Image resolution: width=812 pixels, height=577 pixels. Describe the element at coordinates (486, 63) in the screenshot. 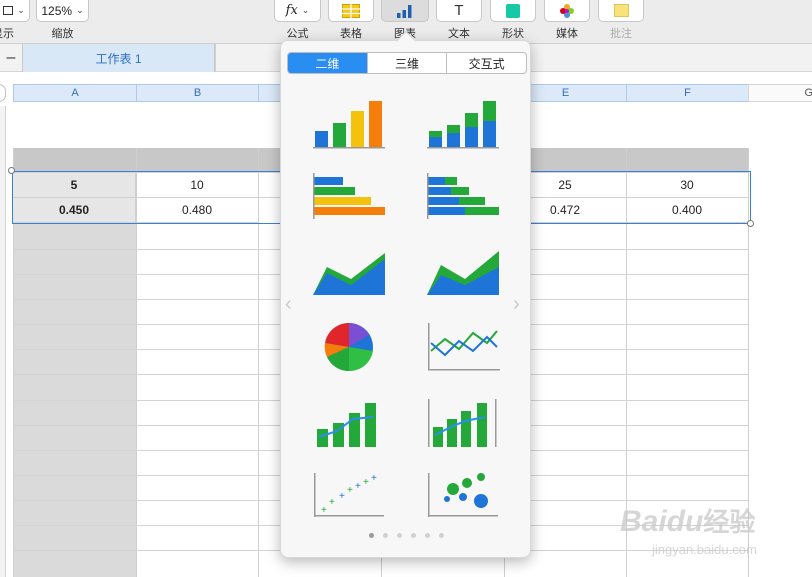

I see `tab-interactive: 交互式` at that location.